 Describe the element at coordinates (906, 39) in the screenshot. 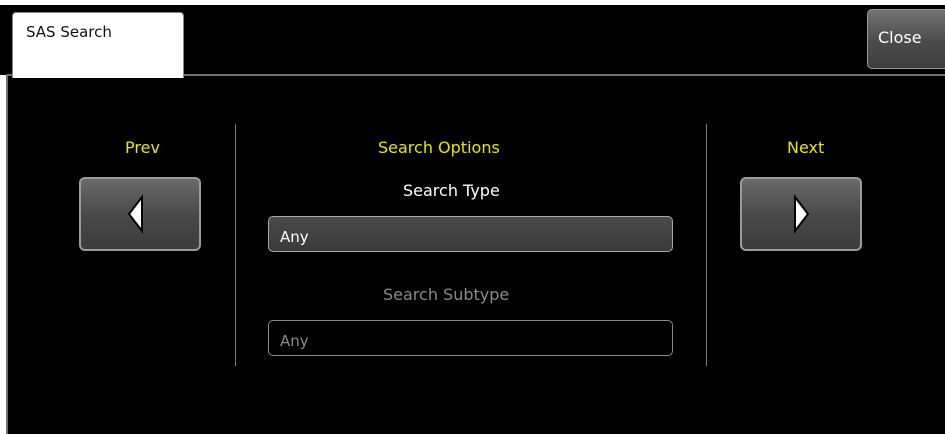

I see `close-button: Close` at that location.